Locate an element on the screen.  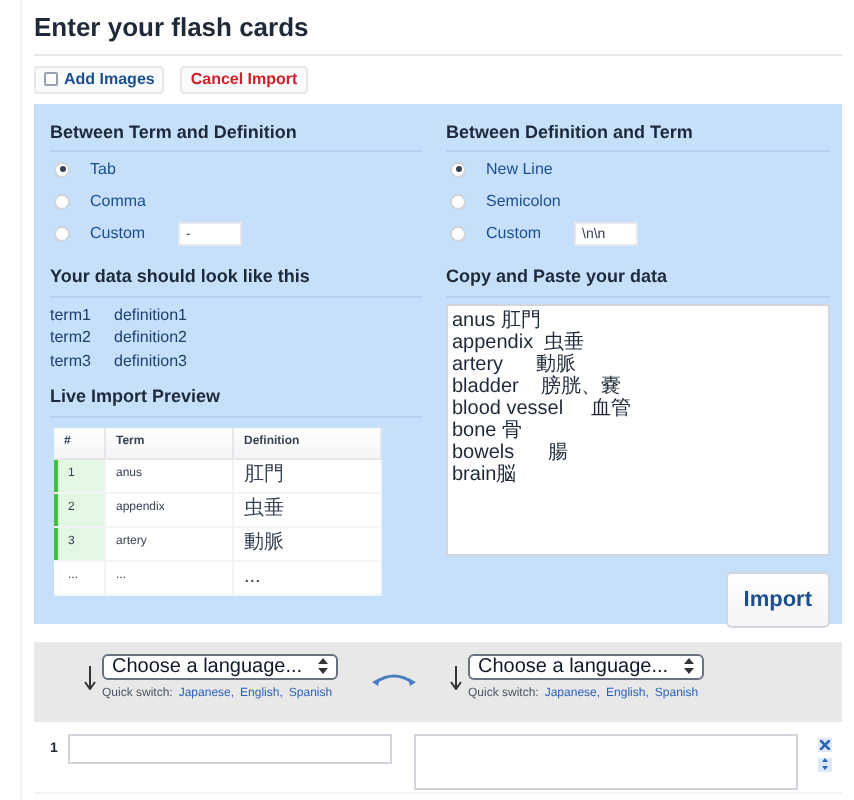
checkbox is located at coordinates (51, 79).